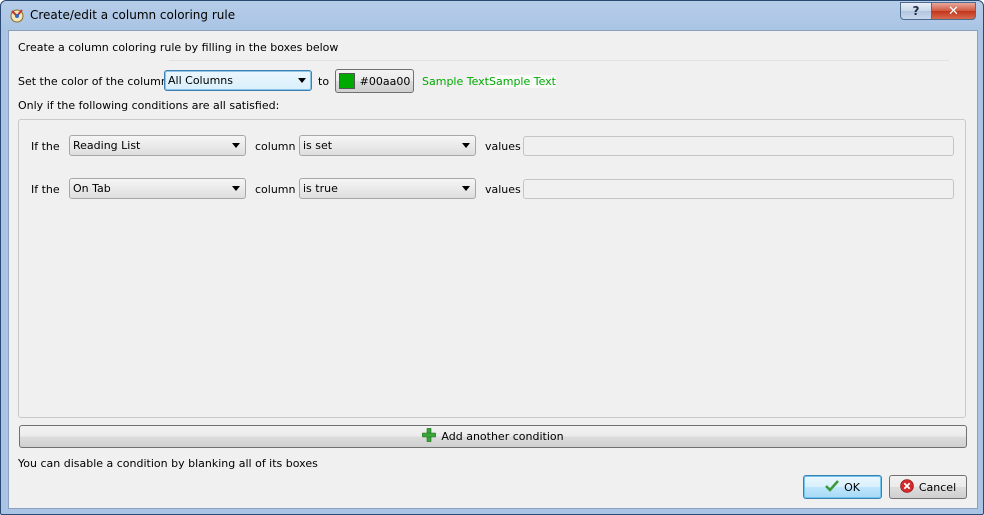 This screenshot has height=515, width=984. Describe the element at coordinates (832, 487) in the screenshot. I see `checkmark-icon` at that location.